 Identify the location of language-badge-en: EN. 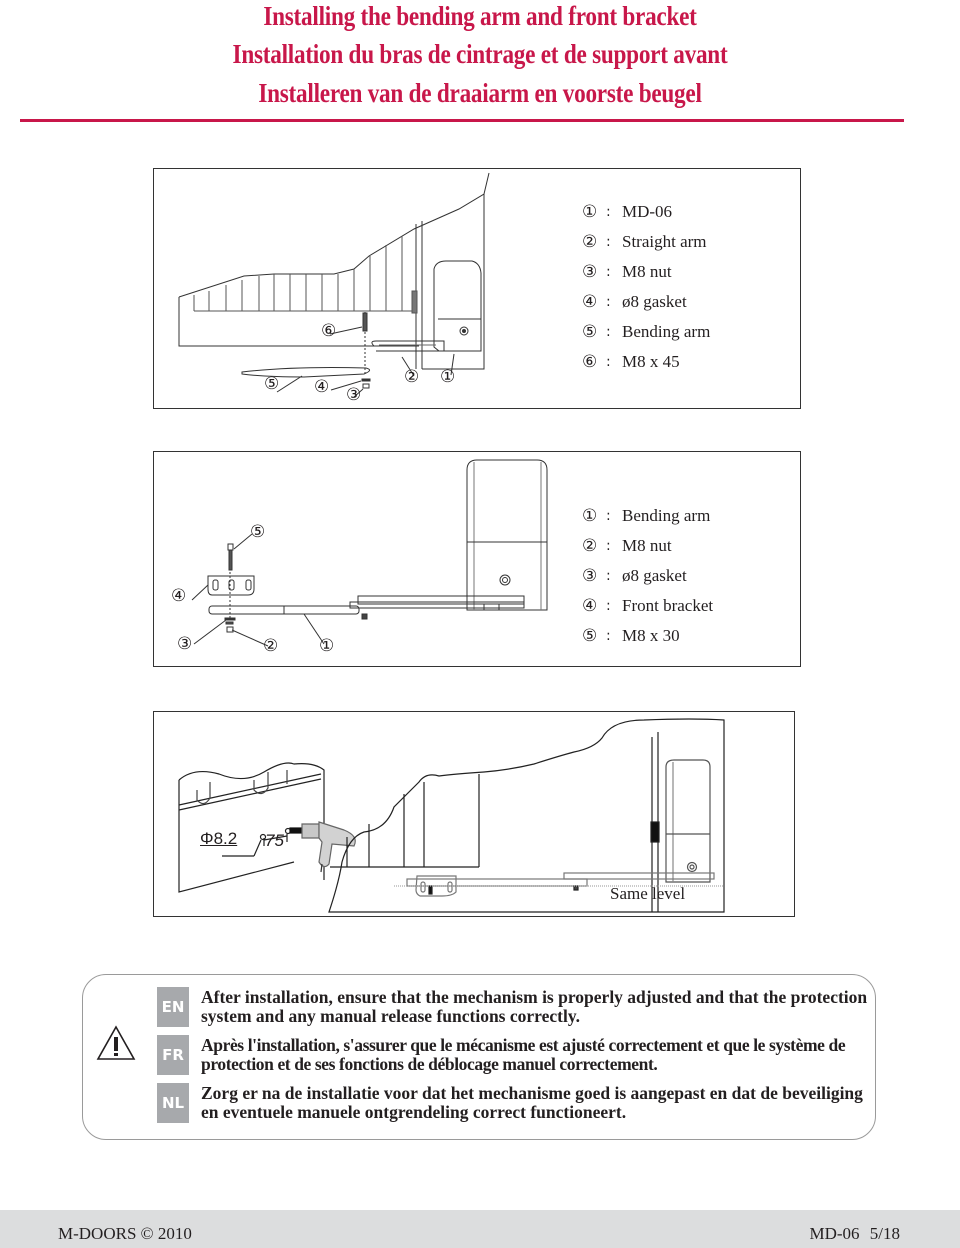
(173, 1007).